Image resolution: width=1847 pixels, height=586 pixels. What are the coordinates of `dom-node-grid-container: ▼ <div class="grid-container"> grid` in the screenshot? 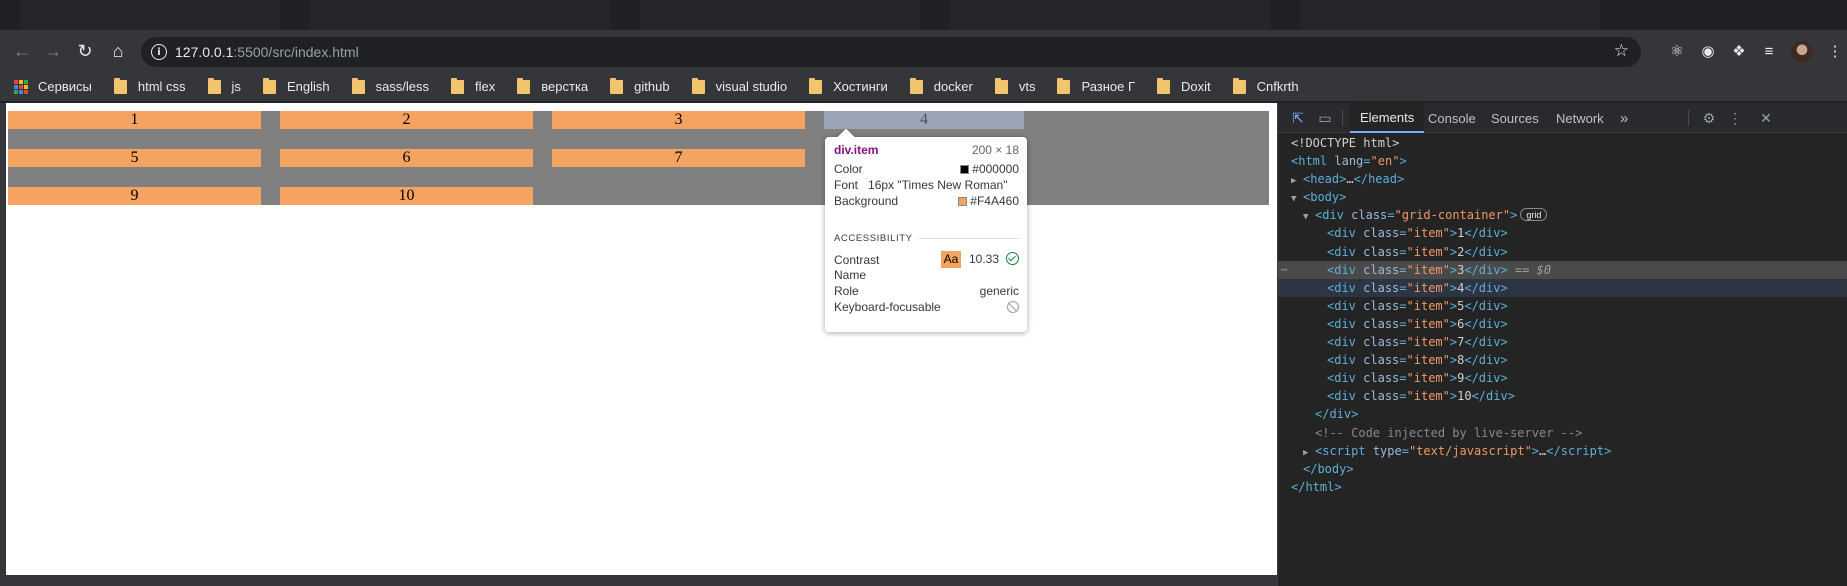 It's located at (1562, 215).